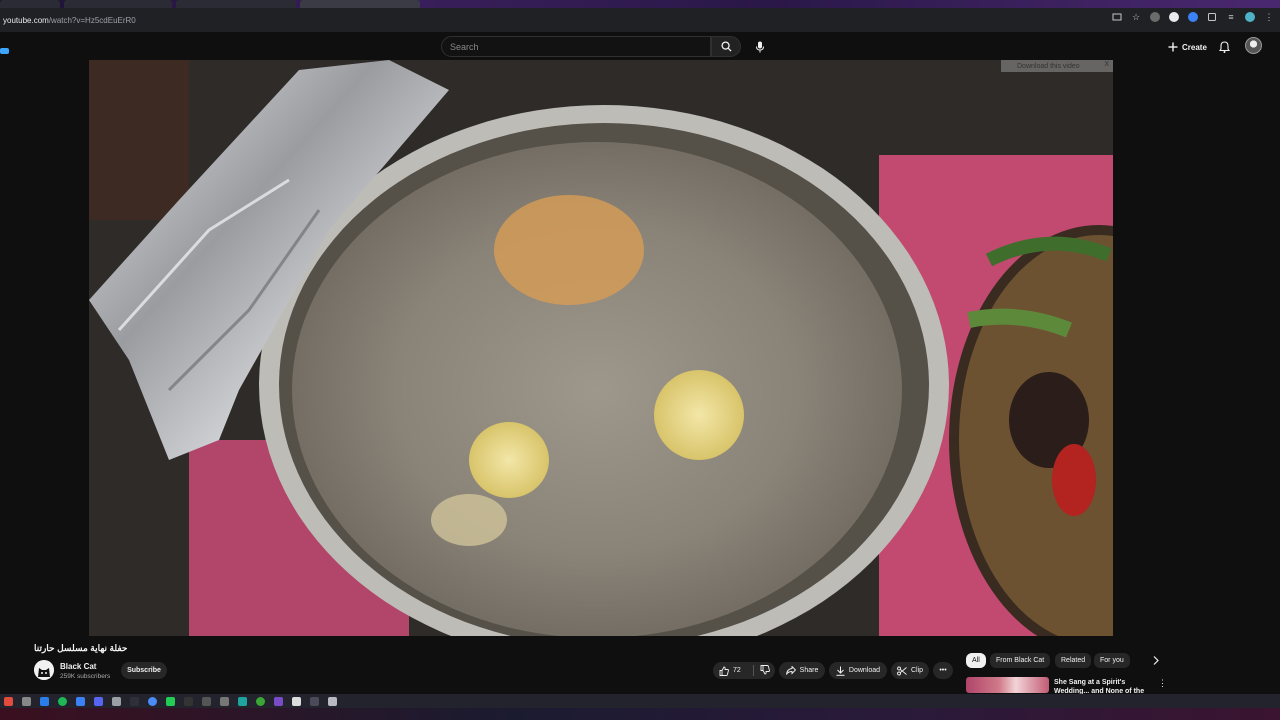  What do you see at coordinates (753, 670) in the screenshot?
I see `like-divider` at bounding box center [753, 670].